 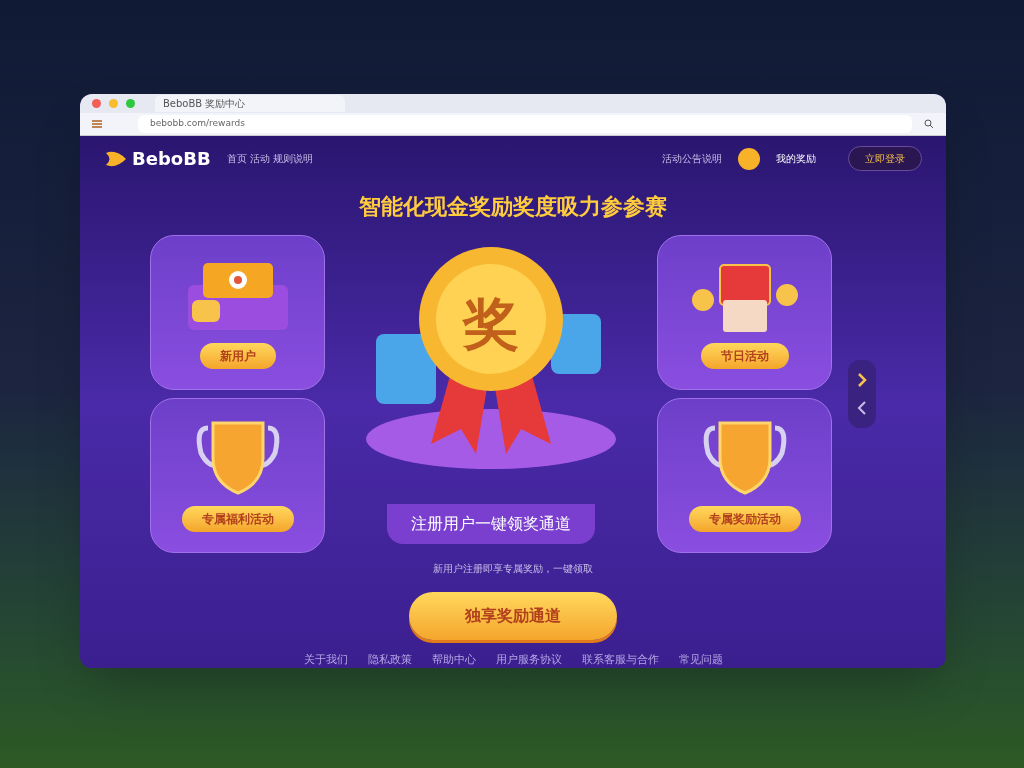 I want to click on card-label-button: 专属奖励活动, so click(x=744, y=519).